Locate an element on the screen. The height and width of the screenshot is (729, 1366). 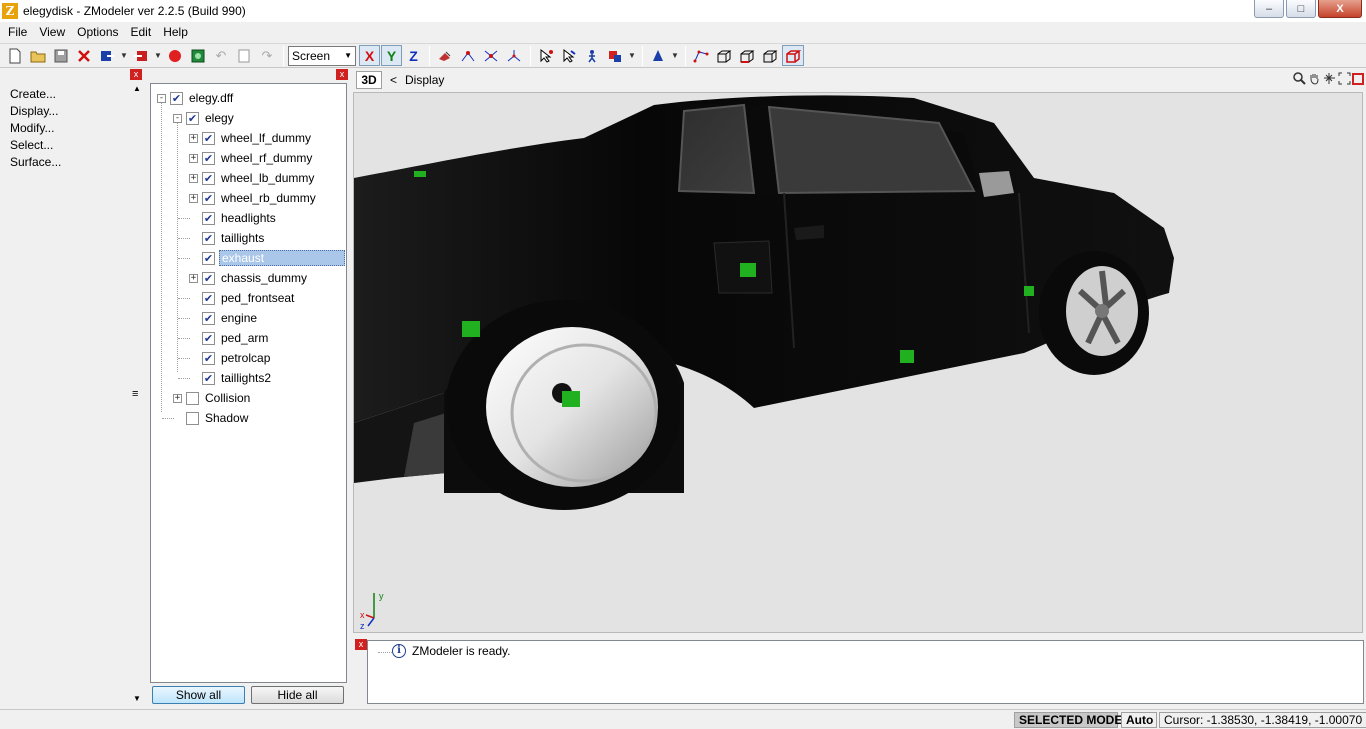
undo-icon: ↶ is located at coordinates (221, 55).